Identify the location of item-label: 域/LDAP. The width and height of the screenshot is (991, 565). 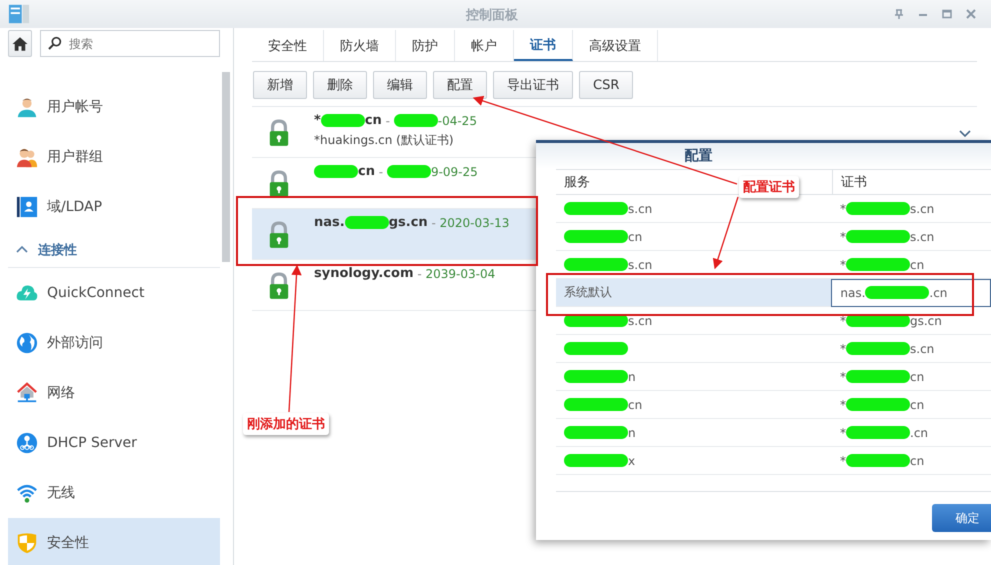
(74, 207).